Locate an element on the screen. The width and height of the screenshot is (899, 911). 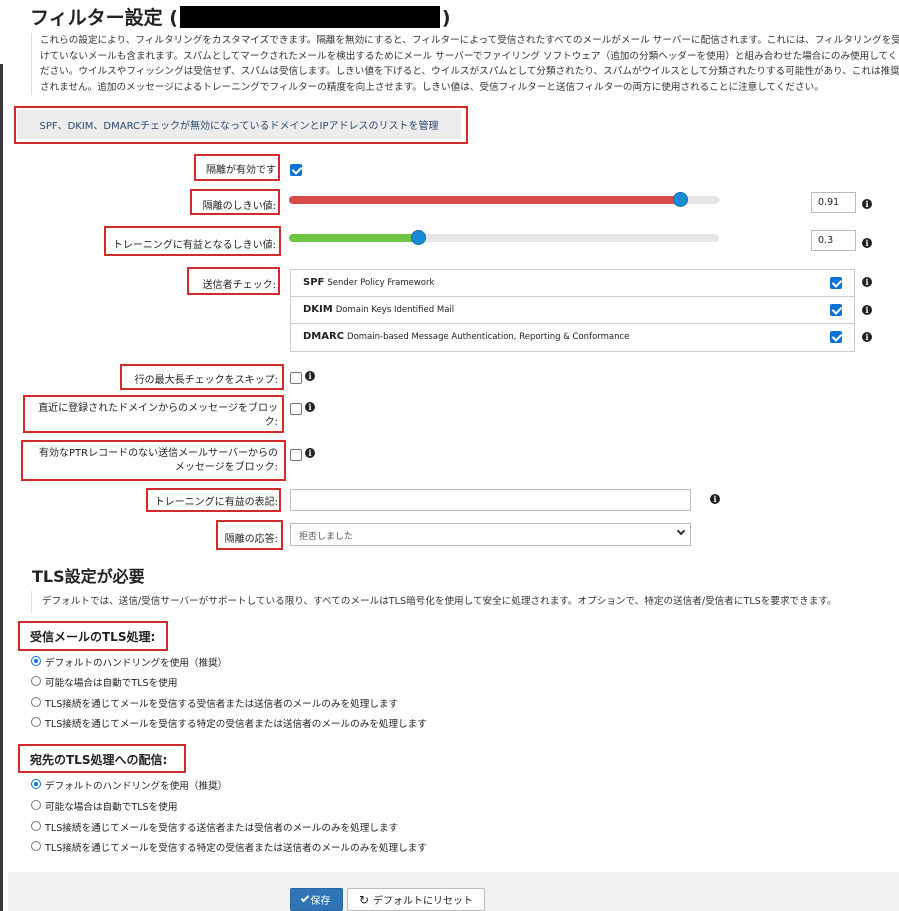
training-threshold-input: 0.3 is located at coordinates (833, 240).